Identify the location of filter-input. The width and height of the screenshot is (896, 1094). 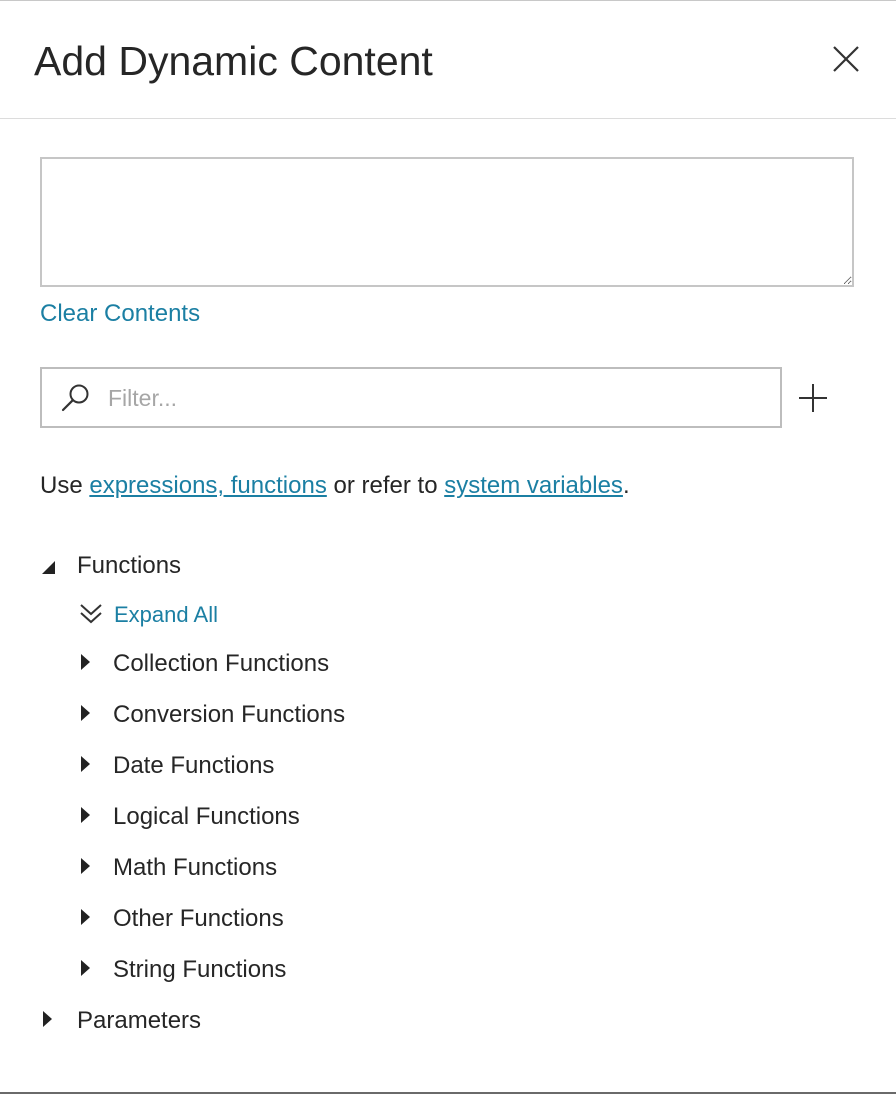
(433, 398).